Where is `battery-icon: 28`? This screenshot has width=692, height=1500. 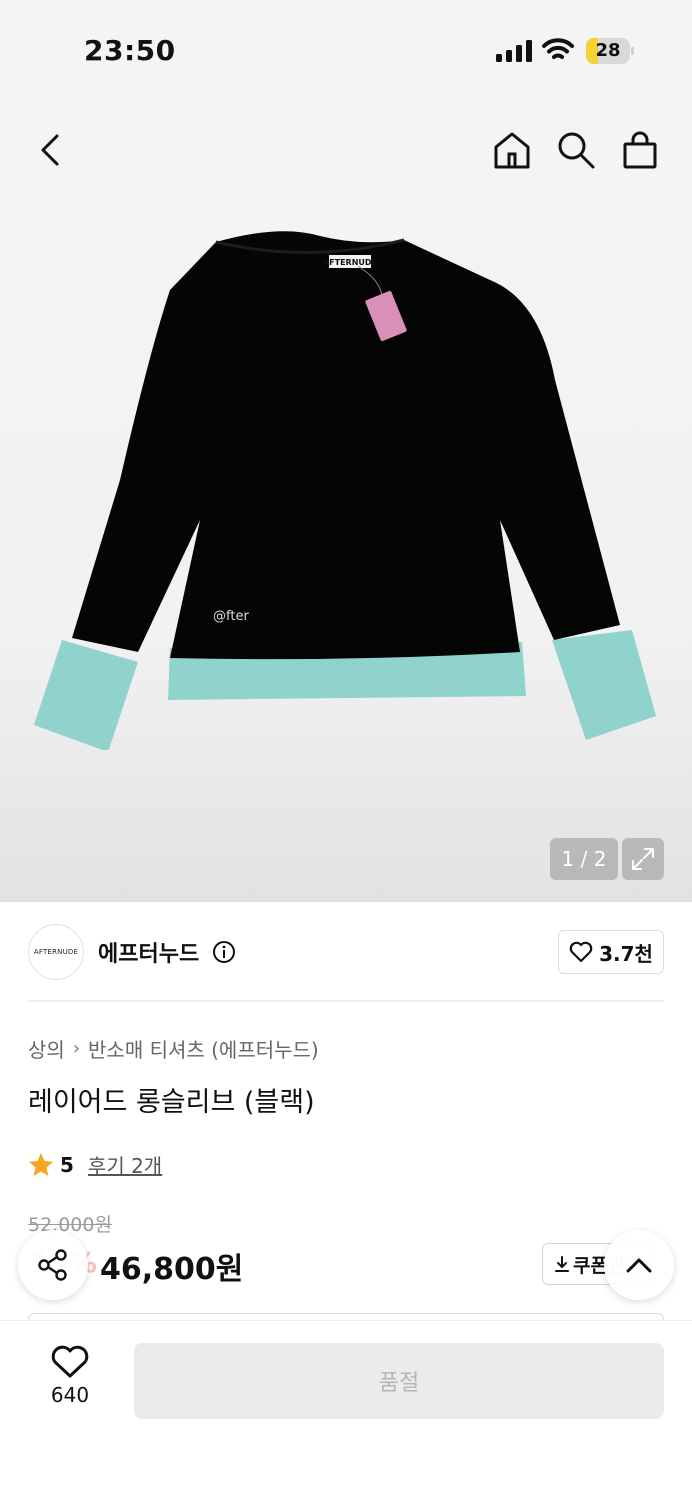
battery-icon: 28 is located at coordinates (610, 51).